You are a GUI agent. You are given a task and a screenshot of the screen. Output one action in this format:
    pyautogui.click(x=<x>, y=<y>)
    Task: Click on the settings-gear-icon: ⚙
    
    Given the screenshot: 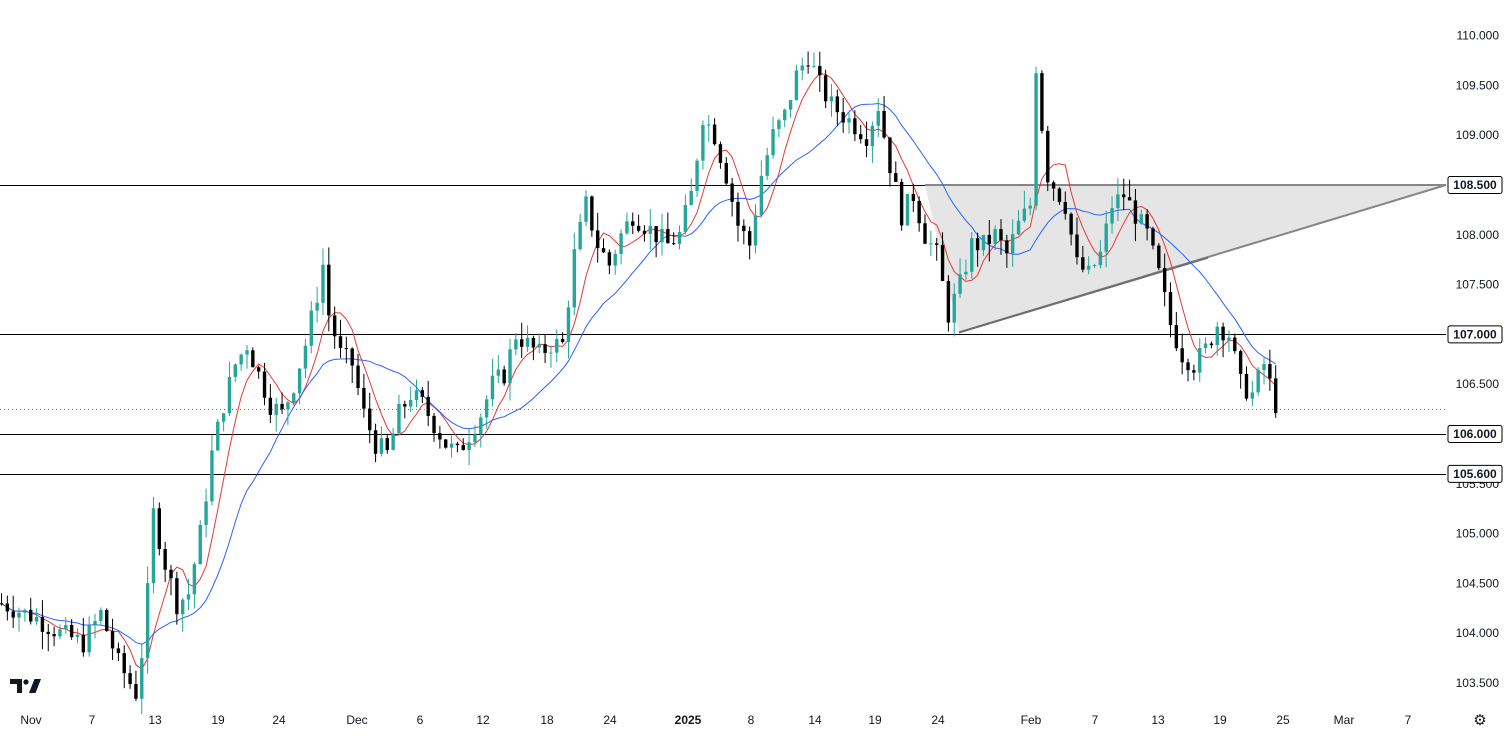 What is the action you would take?
    pyautogui.click(x=1480, y=720)
    